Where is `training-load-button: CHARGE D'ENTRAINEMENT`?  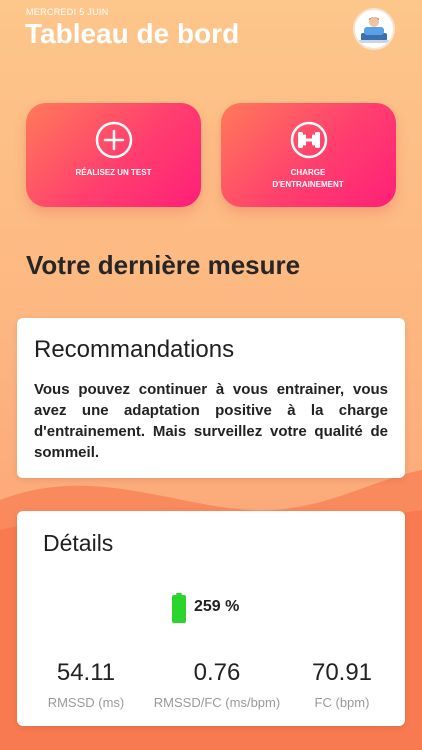 training-load-button: CHARGE D'ENTRAINEMENT is located at coordinates (308, 155).